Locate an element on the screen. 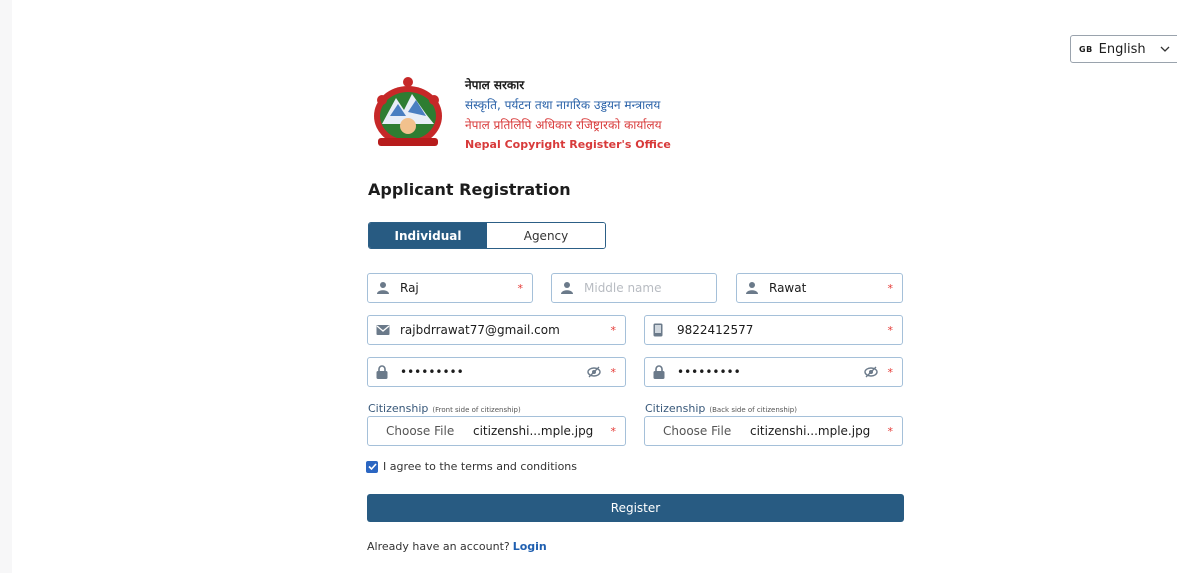 The width and height of the screenshot is (1177, 573). last-name-field: Rawat * is located at coordinates (819, 288).